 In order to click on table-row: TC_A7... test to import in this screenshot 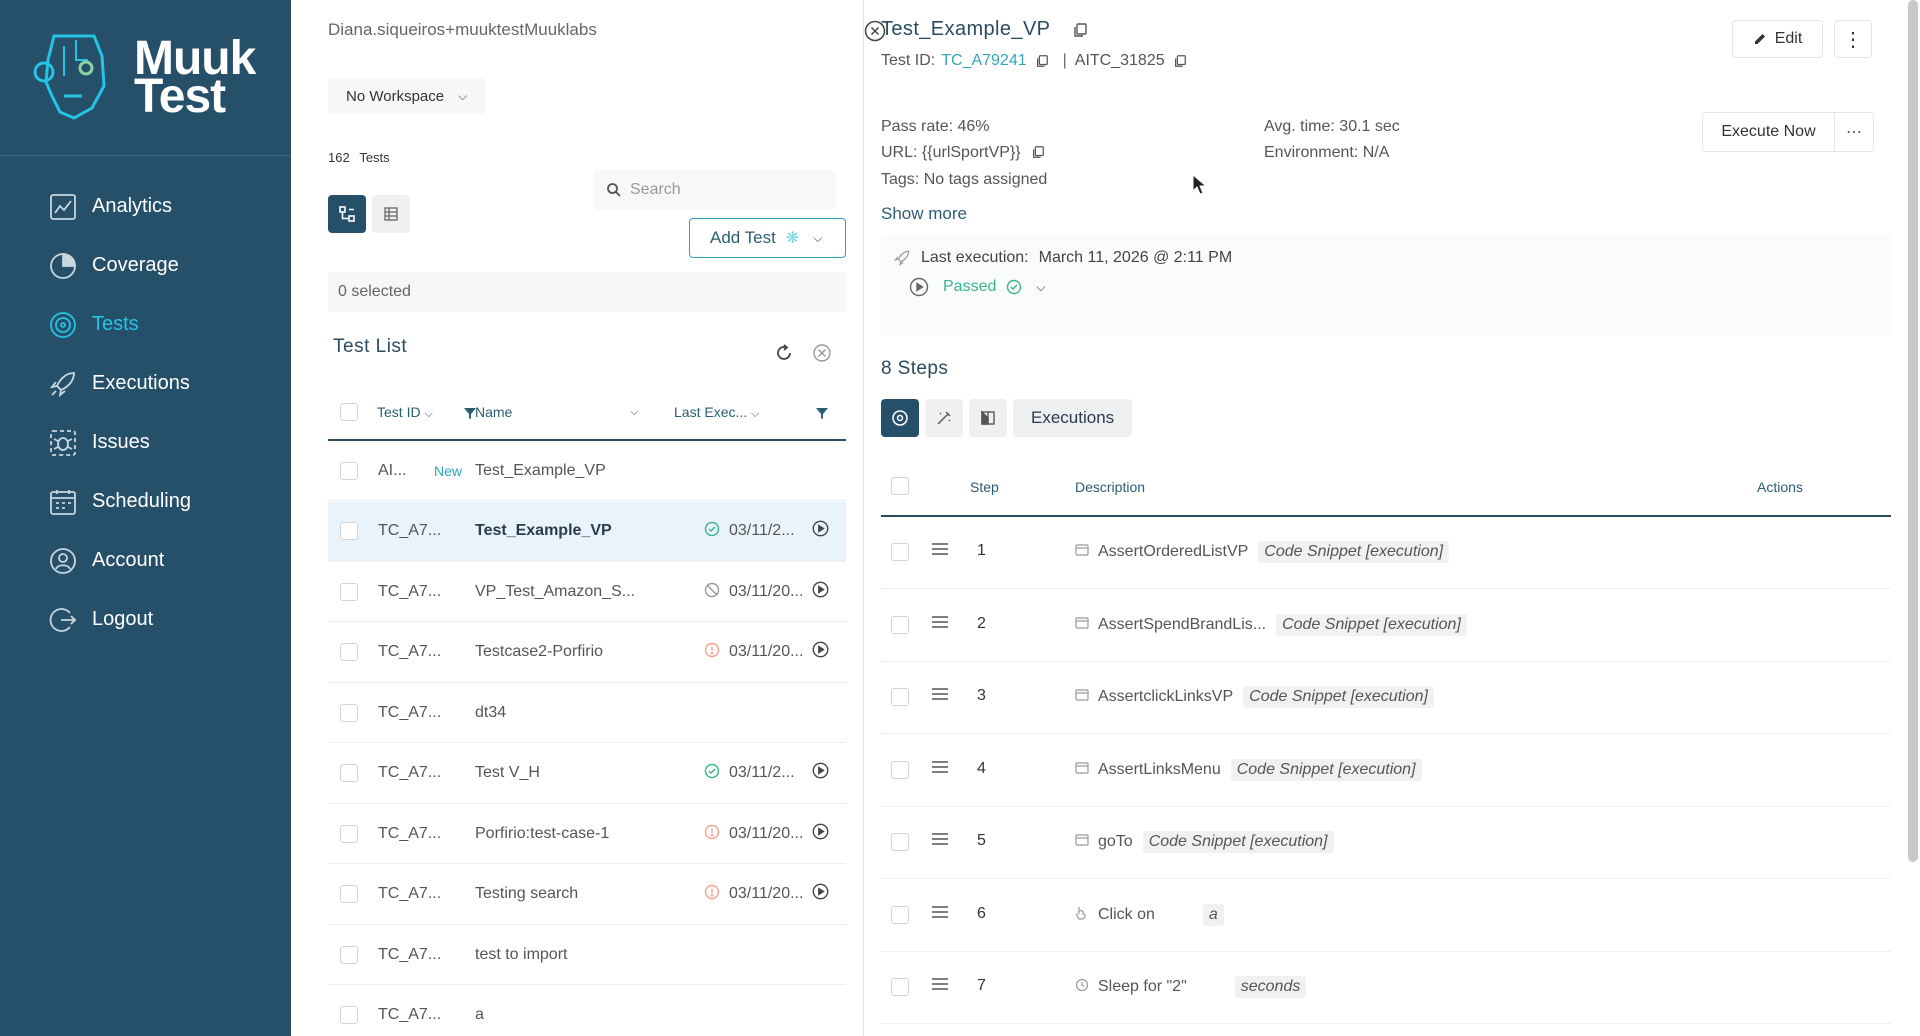, I will do `click(587, 955)`.